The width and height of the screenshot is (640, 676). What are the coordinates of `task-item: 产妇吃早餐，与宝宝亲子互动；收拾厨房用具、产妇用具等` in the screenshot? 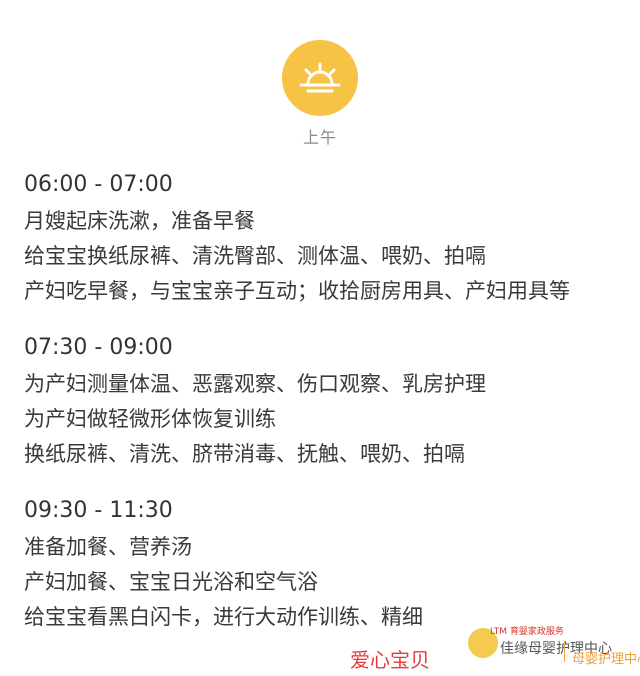 It's located at (297, 291).